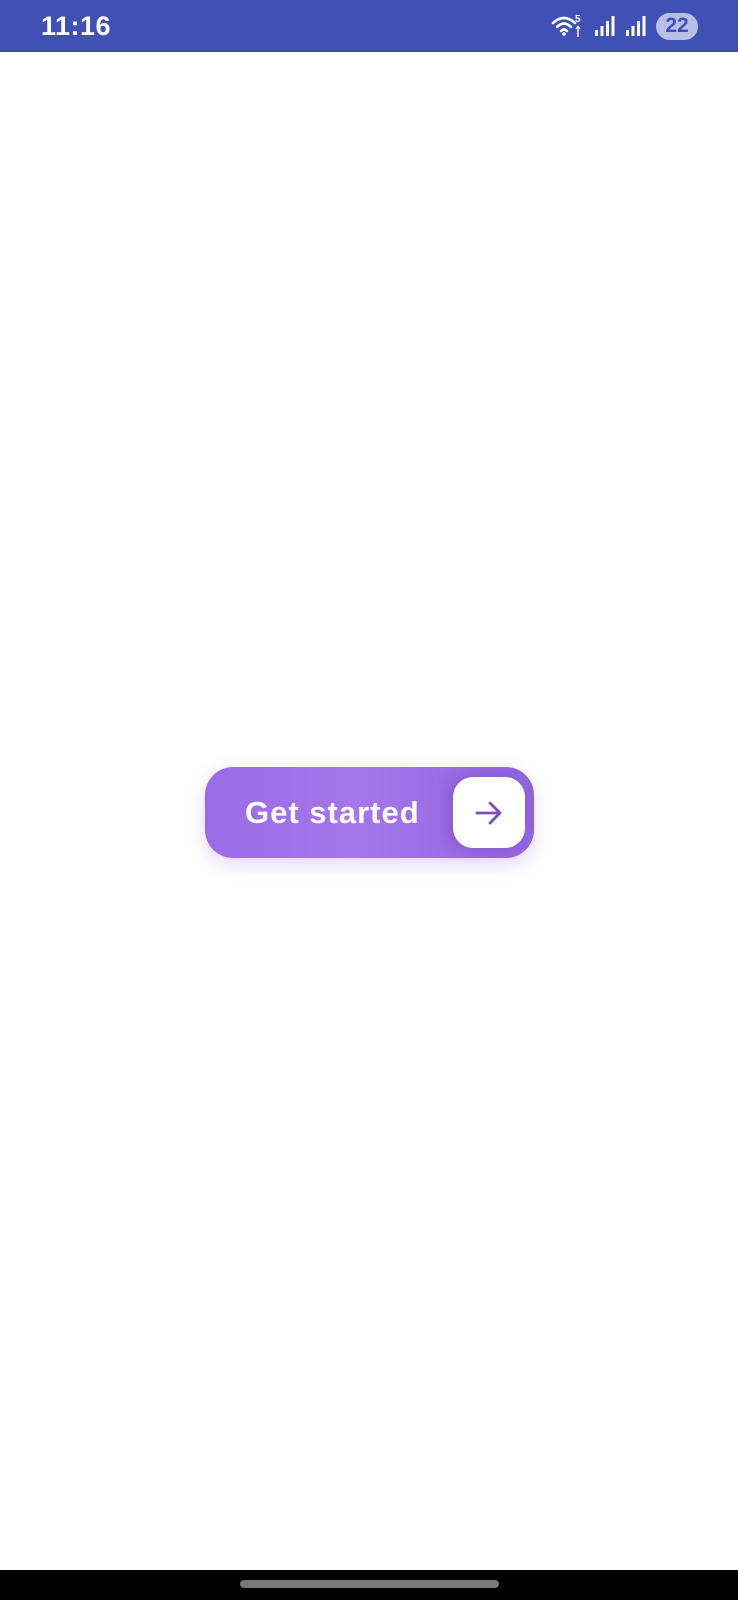 The height and width of the screenshot is (1600, 738). What do you see at coordinates (636, 26) in the screenshot?
I see `signal-icon-secondary` at bounding box center [636, 26].